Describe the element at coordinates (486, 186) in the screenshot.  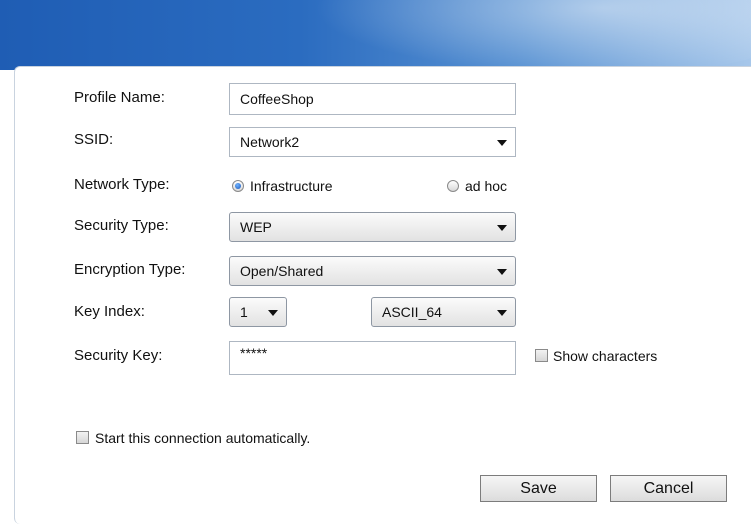
I see `radio-ad-hoc-label: ad hoc` at that location.